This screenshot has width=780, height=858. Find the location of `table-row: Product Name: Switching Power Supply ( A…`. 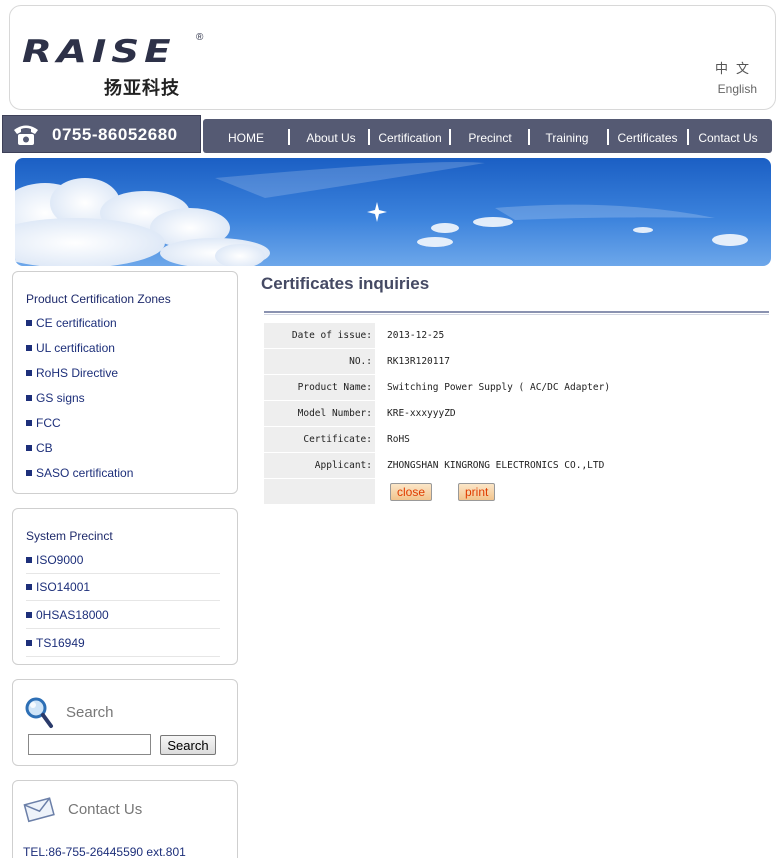

table-row: Product Name: Switching Power Supply ( A… is located at coordinates (514, 387).